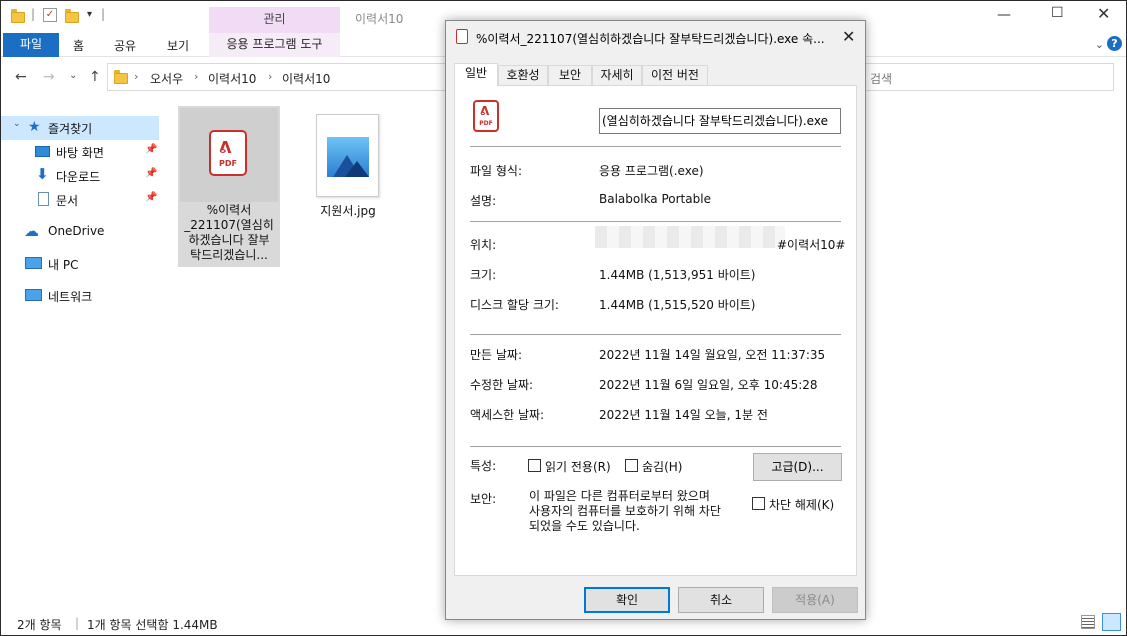 This screenshot has height=636, width=1127. I want to click on file-type-label: 파일 형식:, so click(496, 171).